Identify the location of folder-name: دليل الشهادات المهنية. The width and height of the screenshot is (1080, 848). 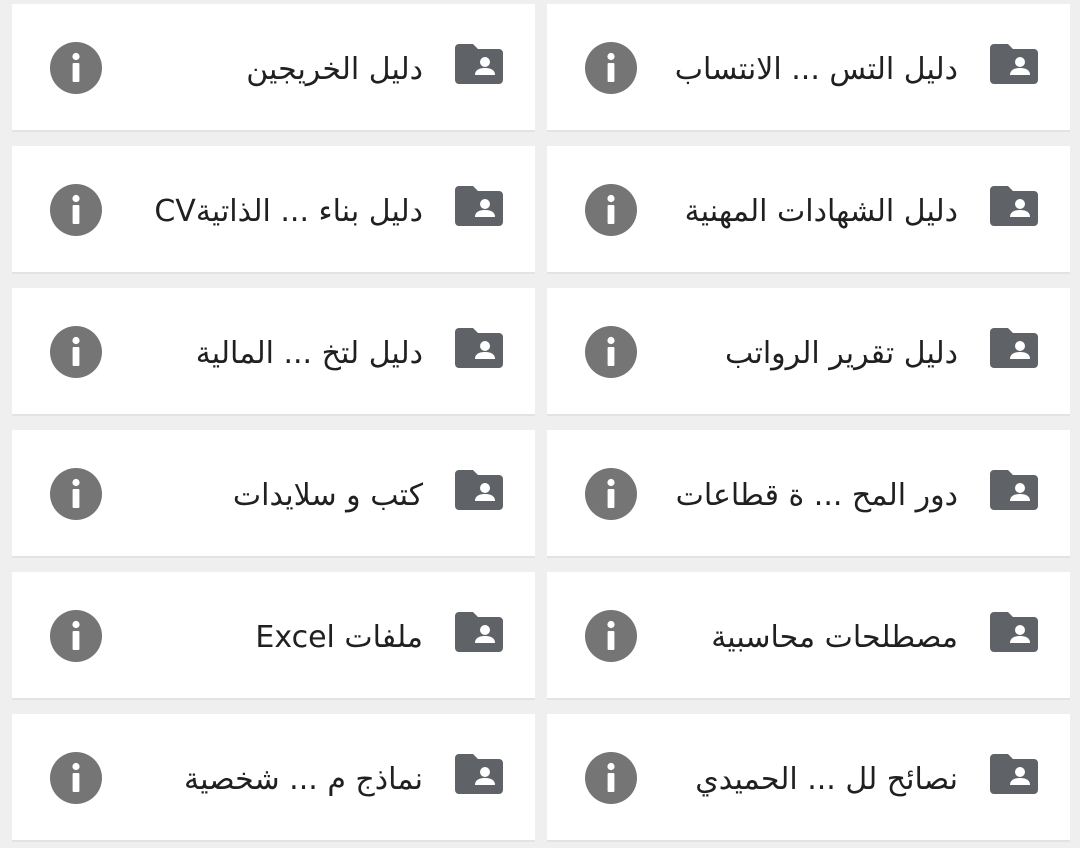
(821, 211).